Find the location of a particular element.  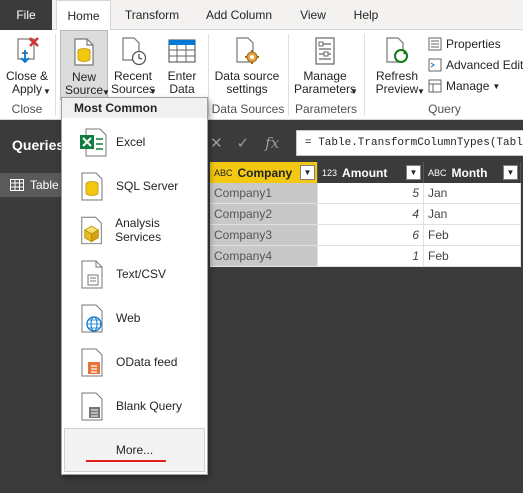

new-source-button: New Source ▼ is located at coordinates (85, 65).